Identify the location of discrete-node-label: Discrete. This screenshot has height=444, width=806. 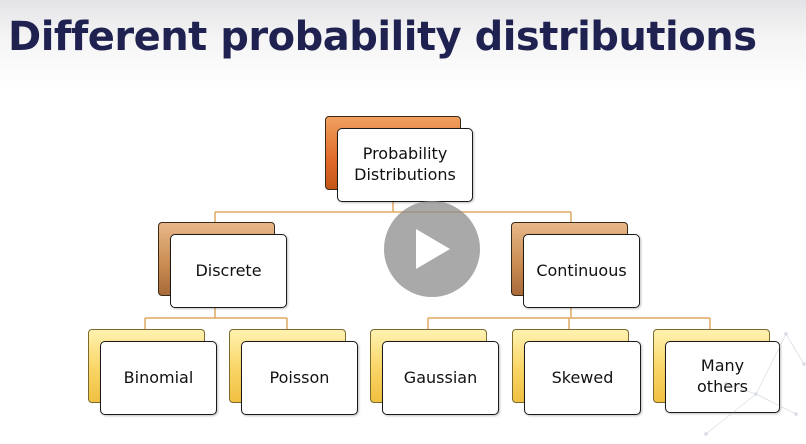
(228, 270).